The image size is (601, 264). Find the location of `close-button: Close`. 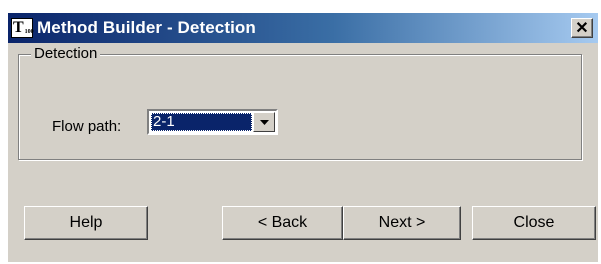

close-button: Close is located at coordinates (534, 223).